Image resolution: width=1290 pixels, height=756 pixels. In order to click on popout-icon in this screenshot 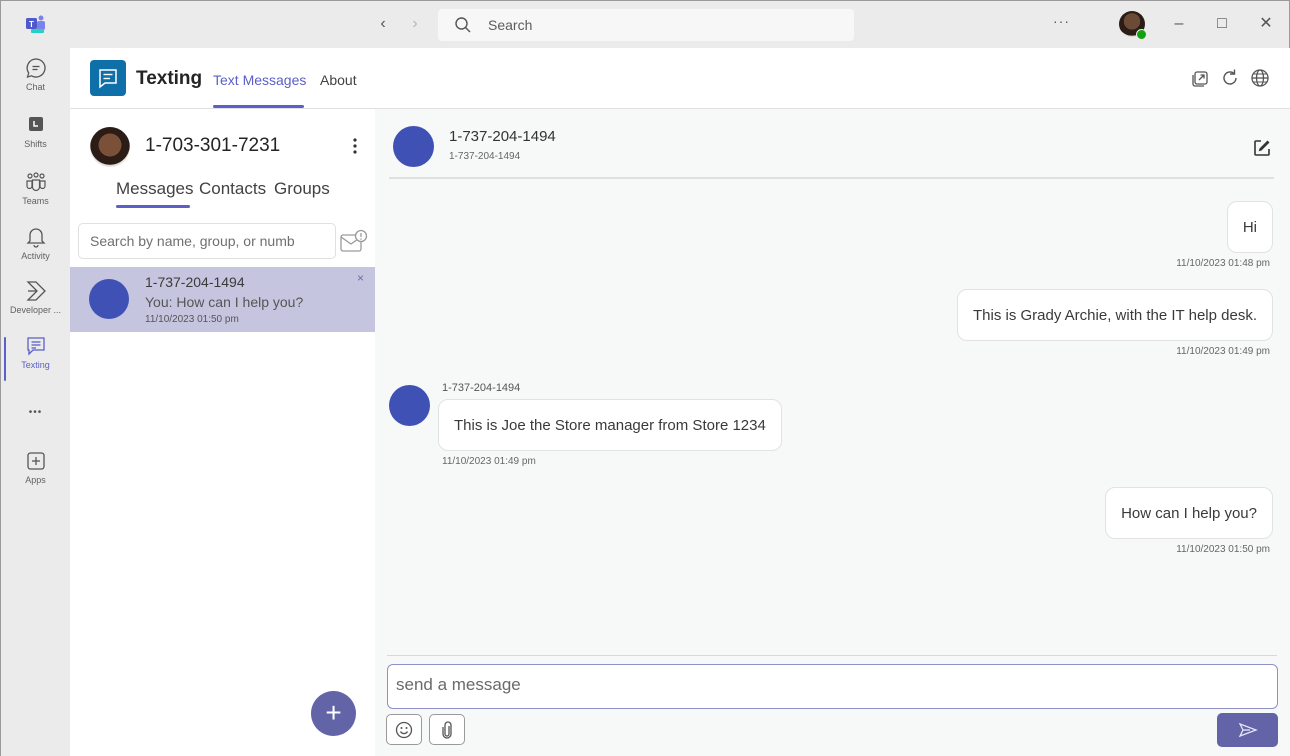, I will do `click(1201, 78)`.